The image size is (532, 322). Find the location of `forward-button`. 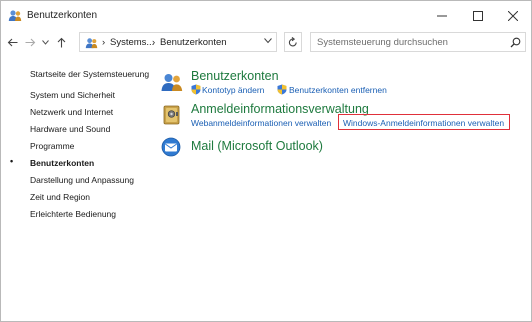

forward-button is located at coordinates (30, 42).